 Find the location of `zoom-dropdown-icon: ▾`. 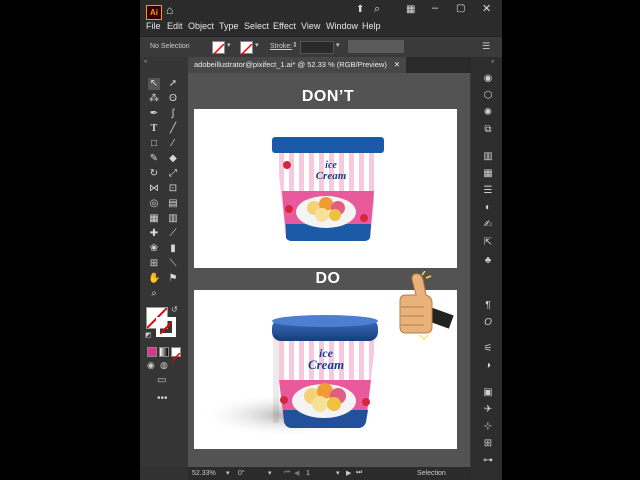

zoom-dropdown-icon: ▾ is located at coordinates (228, 473).